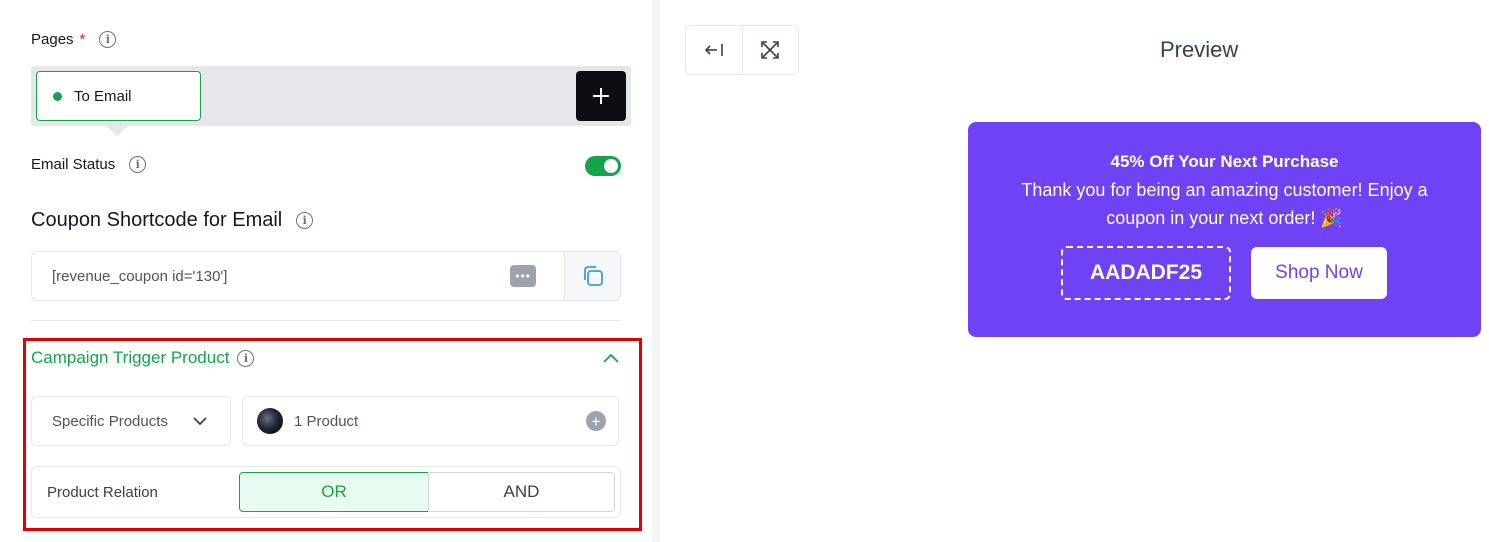 This screenshot has width=1489, height=542. I want to click on campaign-trigger-heading: Campaign Trigger Product i, so click(143, 358).